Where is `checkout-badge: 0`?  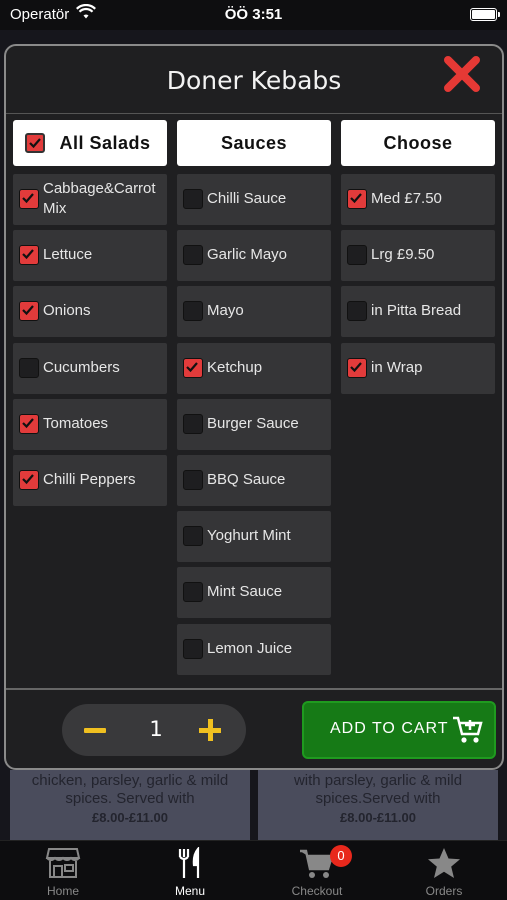 checkout-badge: 0 is located at coordinates (341, 856).